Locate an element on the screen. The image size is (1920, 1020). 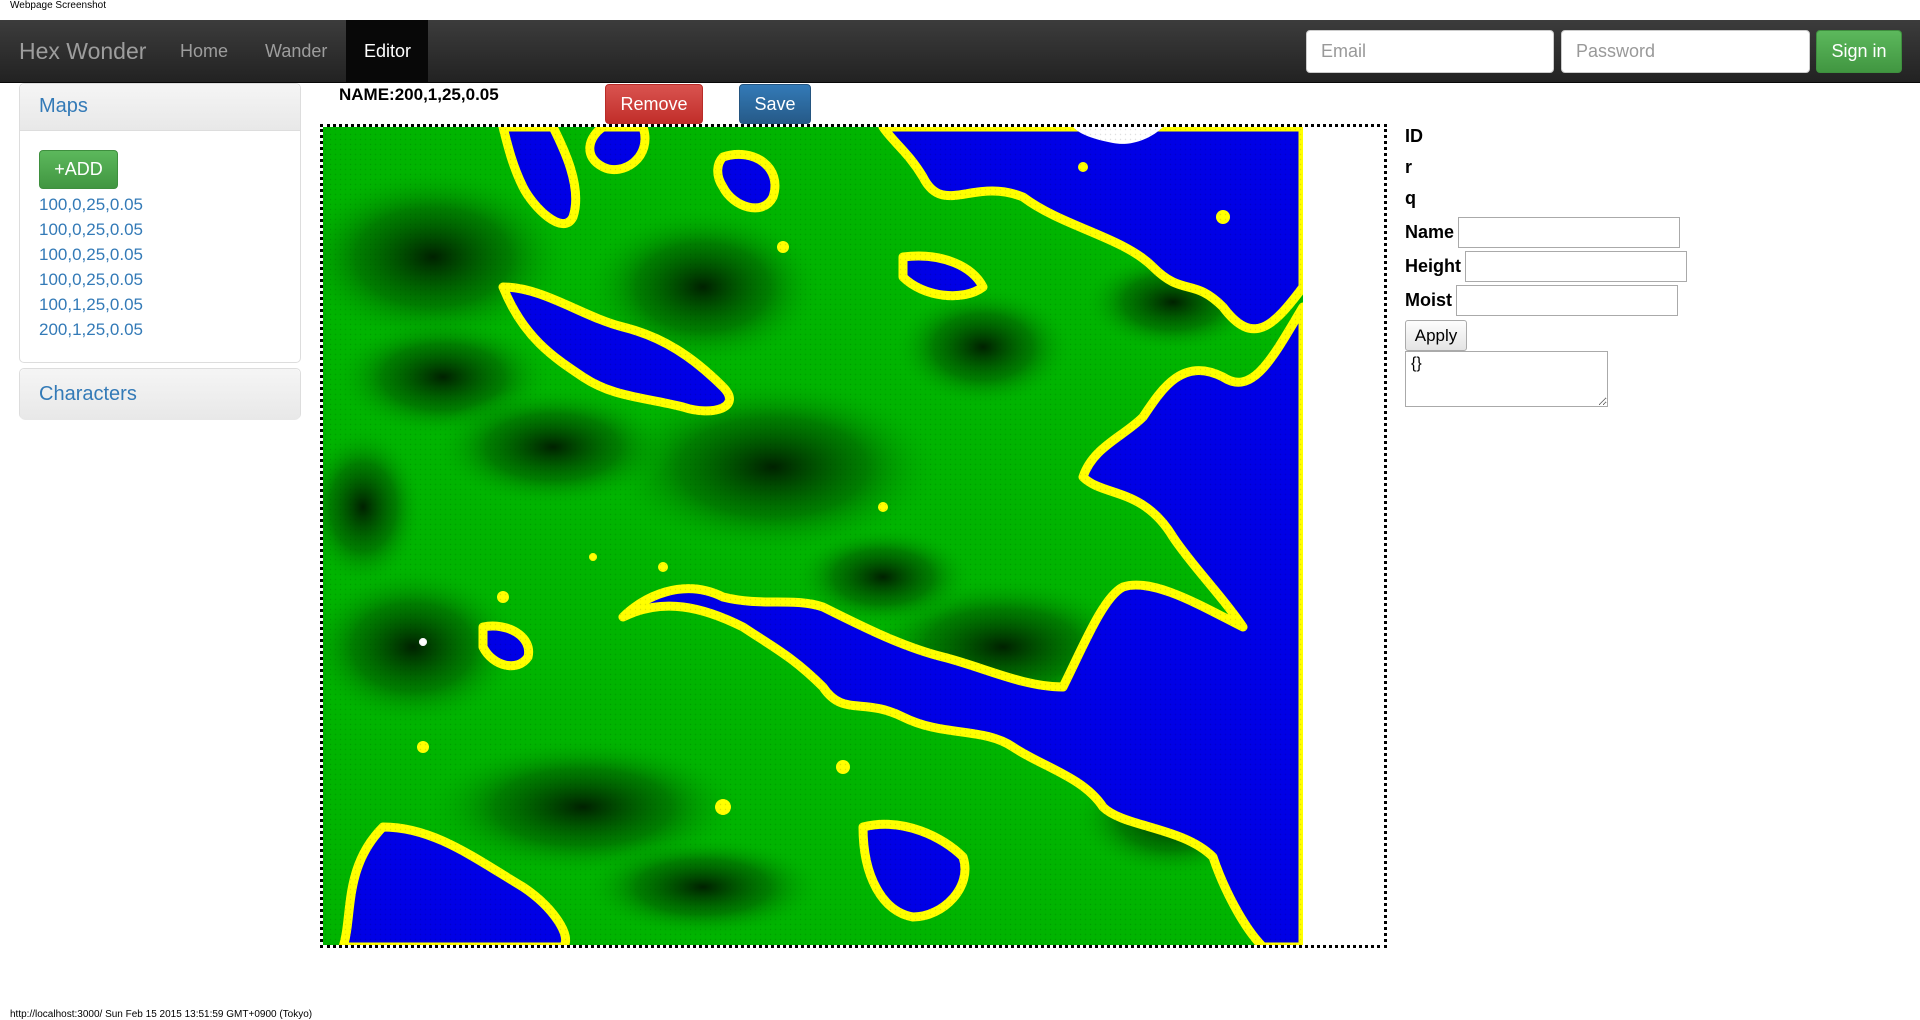
brand-logo: Hex Wonder is located at coordinates (82, 51).